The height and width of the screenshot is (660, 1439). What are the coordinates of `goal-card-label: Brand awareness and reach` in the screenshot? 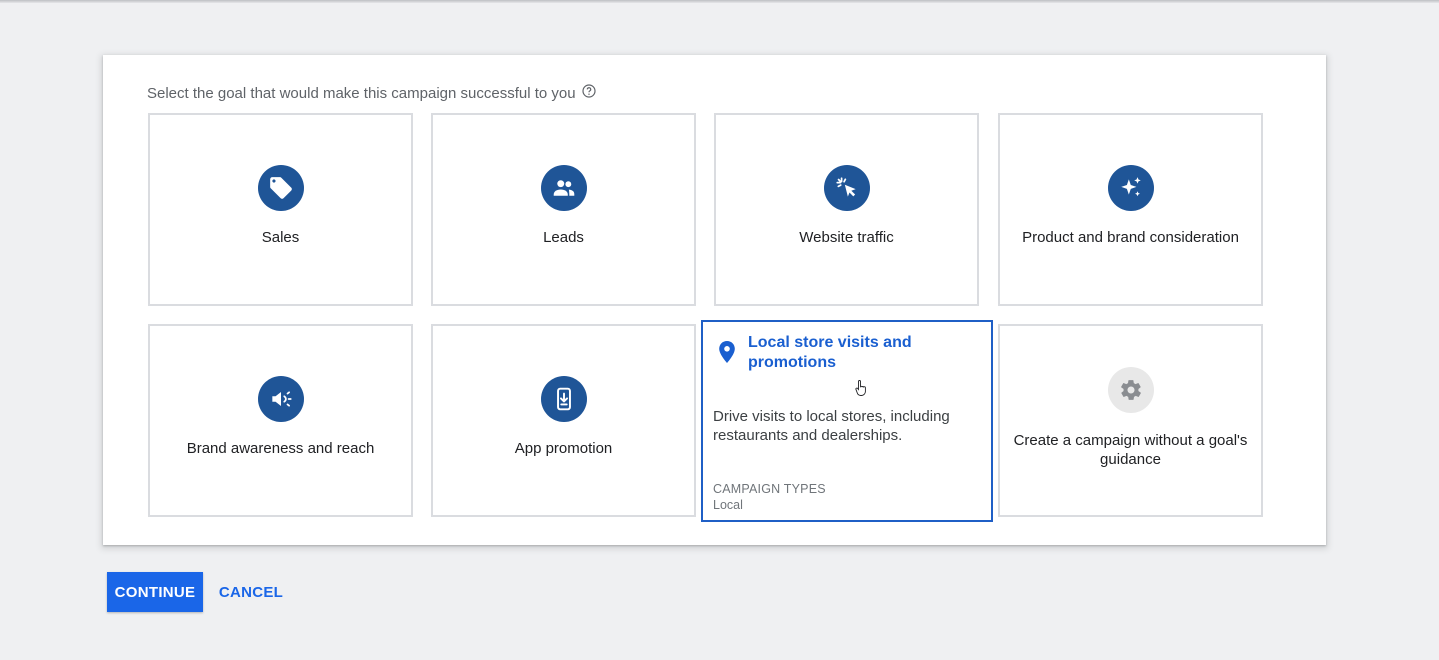 It's located at (280, 448).